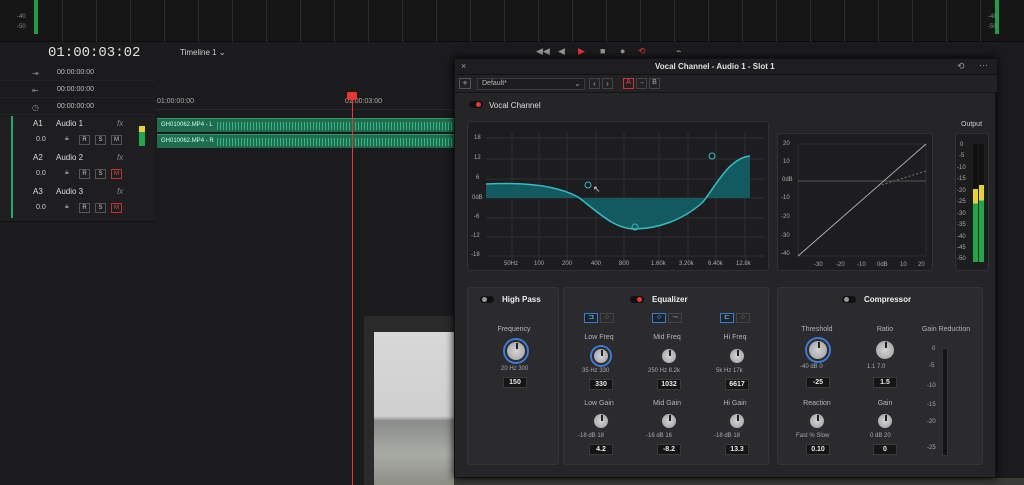  What do you see at coordinates (992, 27) in the screenshot?
I see `meter-label: -50` at bounding box center [992, 27].